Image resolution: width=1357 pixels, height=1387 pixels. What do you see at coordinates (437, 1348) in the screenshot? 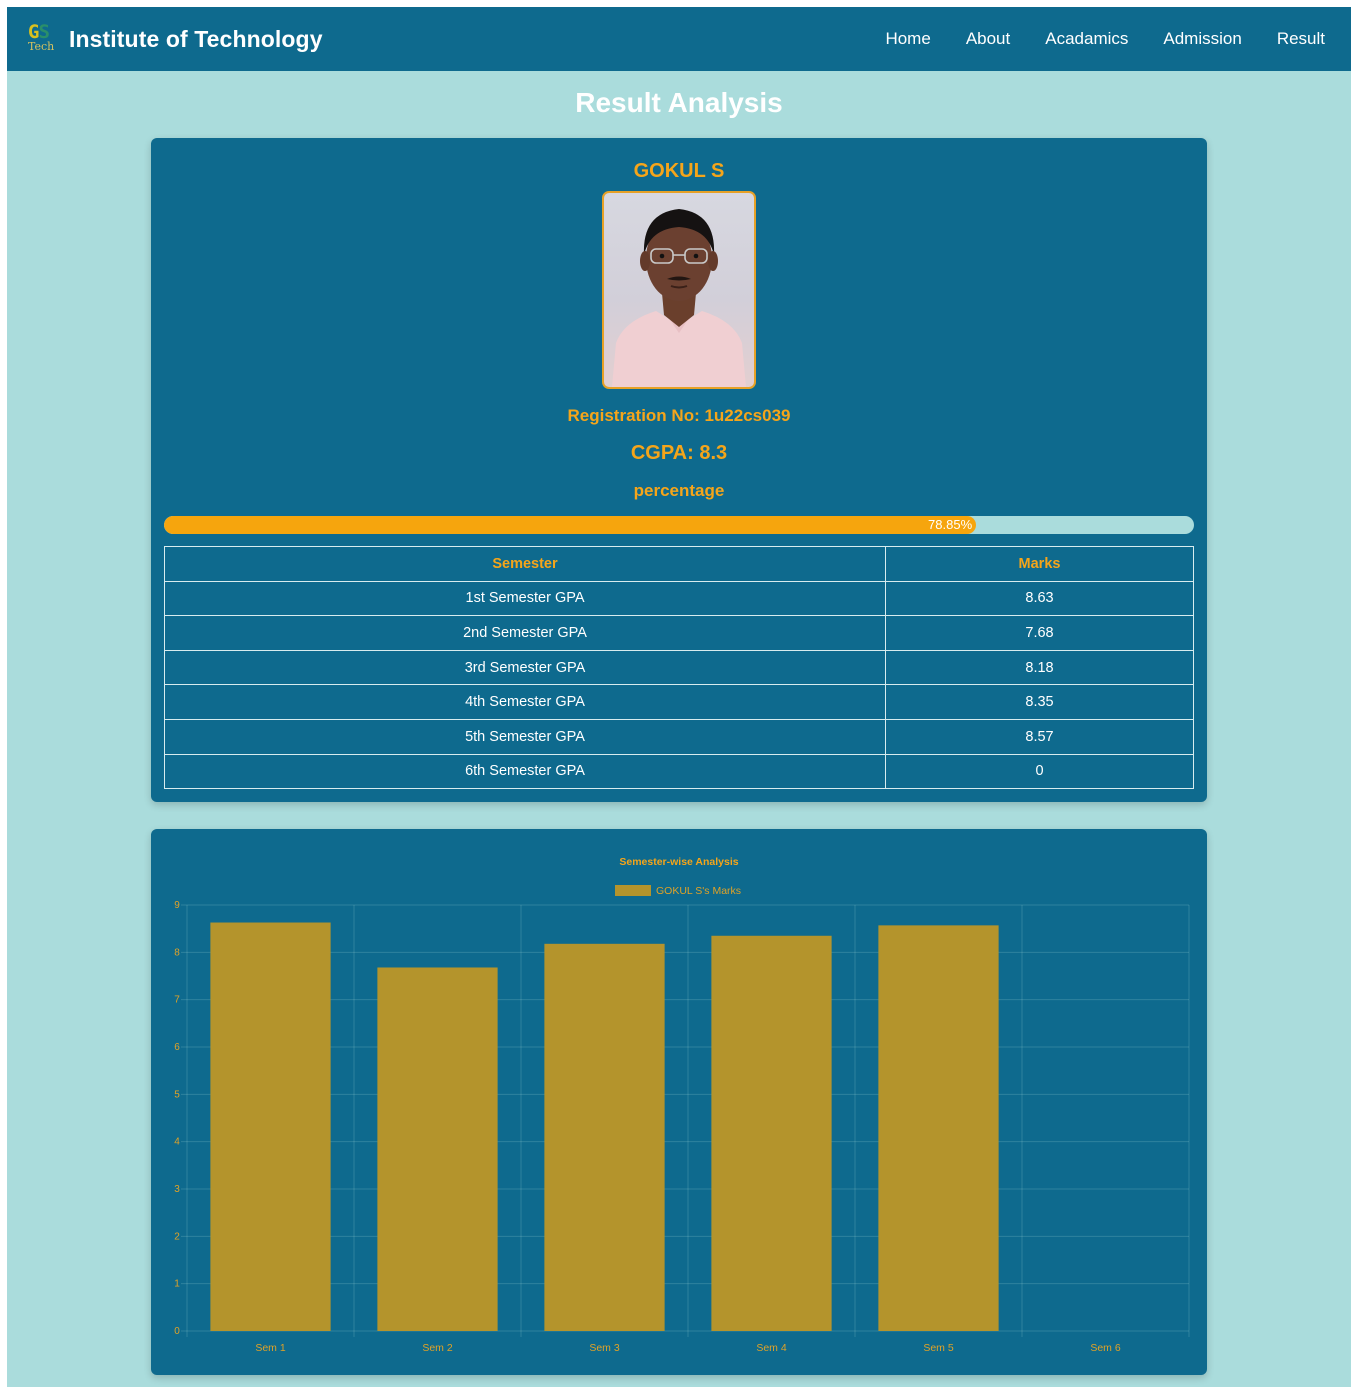
I see `x-tick-label: Sem 2` at bounding box center [437, 1348].